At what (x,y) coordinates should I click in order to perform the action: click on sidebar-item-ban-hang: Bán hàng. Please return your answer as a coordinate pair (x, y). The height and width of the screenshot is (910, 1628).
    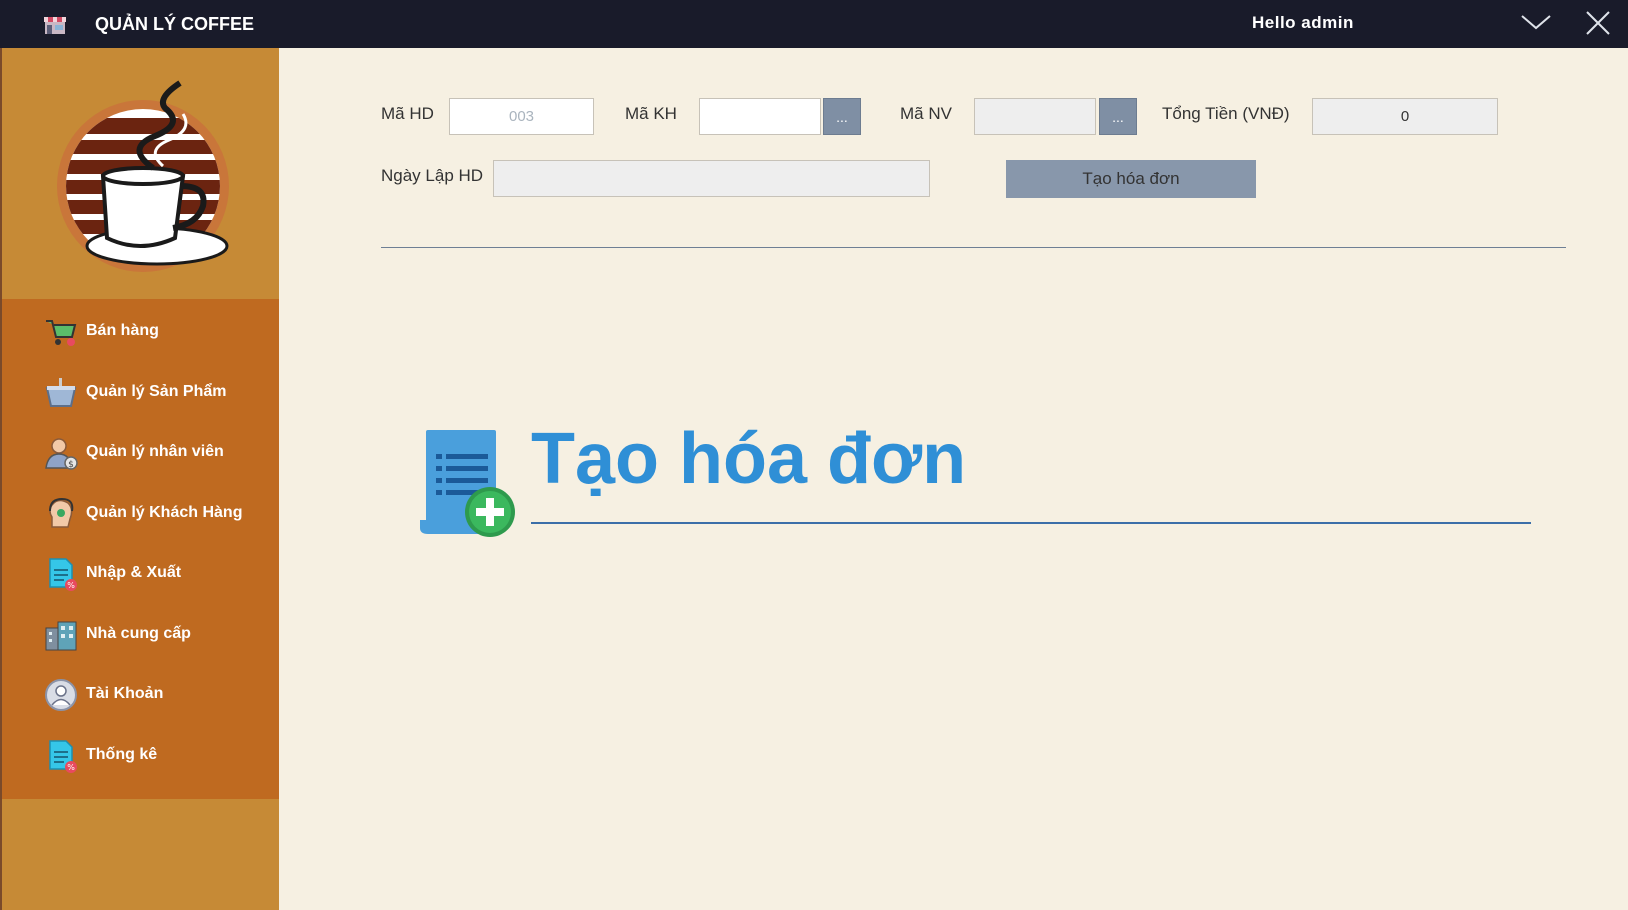
    Looking at the image, I should click on (140, 332).